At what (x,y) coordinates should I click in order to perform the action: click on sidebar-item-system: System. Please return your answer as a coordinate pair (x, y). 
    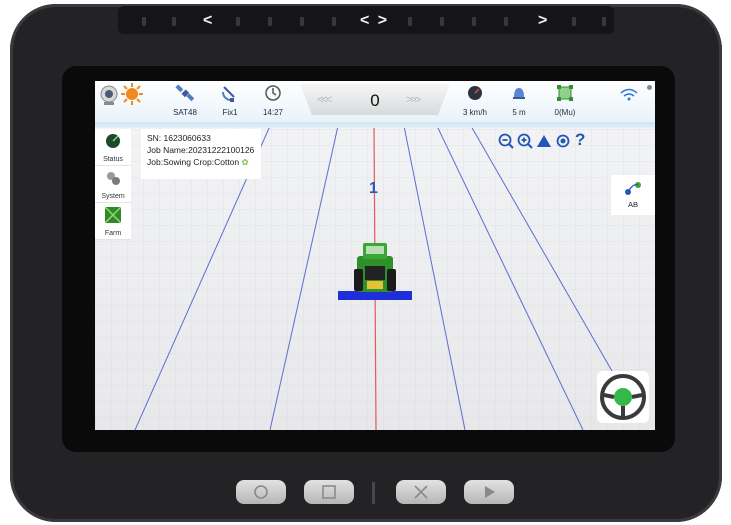
    Looking at the image, I should click on (113, 184).